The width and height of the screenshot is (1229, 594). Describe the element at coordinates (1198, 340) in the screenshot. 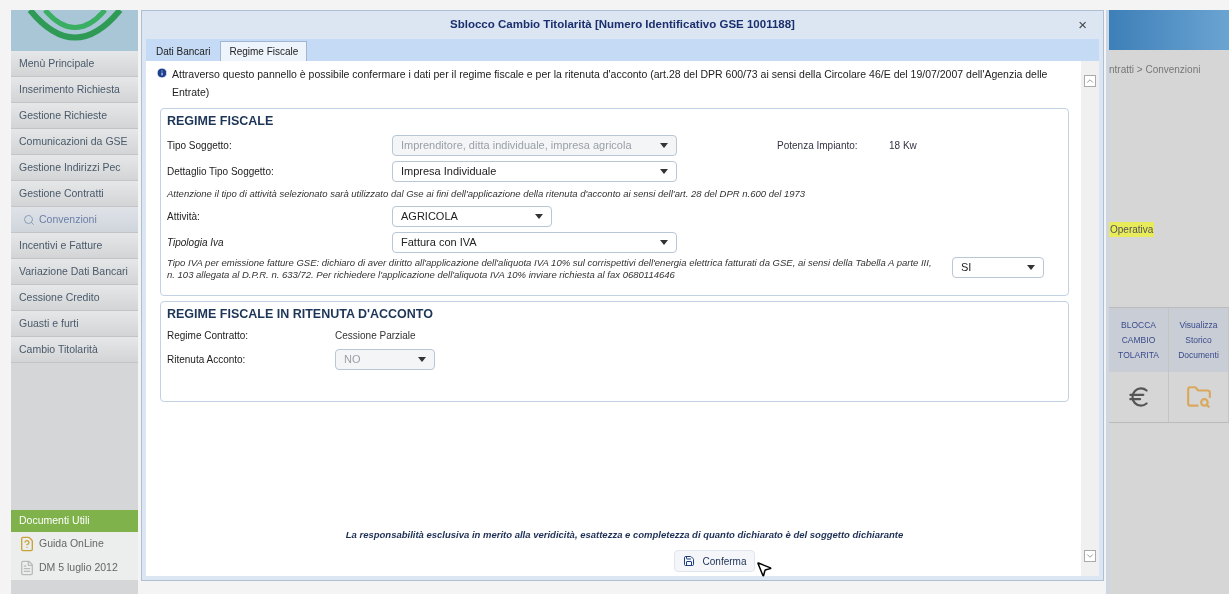

I see `action-header: Visualizza Storico Documenti` at that location.